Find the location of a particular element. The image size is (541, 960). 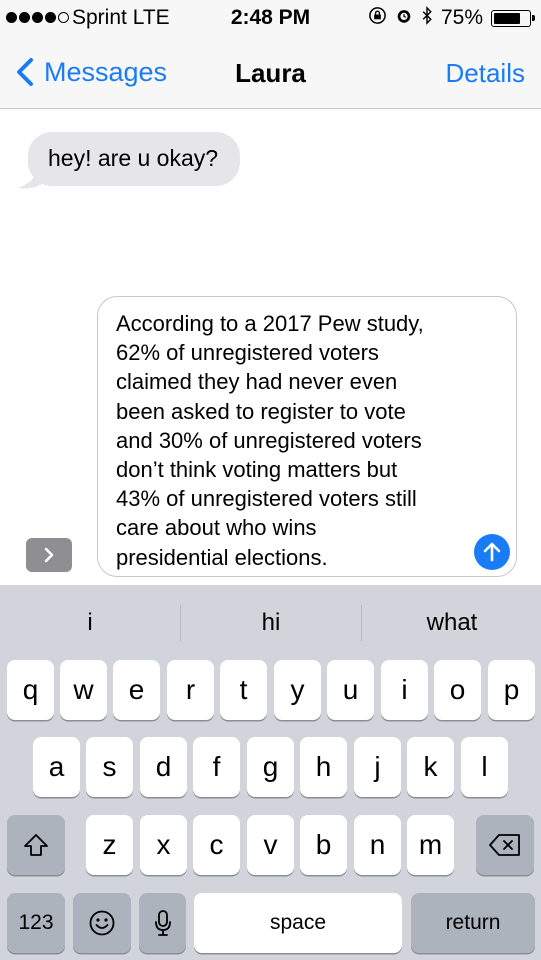

battery-icon is located at coordinates (513, 18).